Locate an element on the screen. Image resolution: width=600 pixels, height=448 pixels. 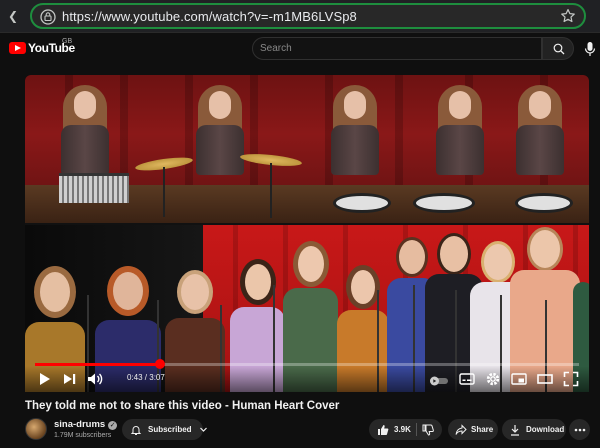
youtube-header: YouTube GB is located at coordinates (300, 49).